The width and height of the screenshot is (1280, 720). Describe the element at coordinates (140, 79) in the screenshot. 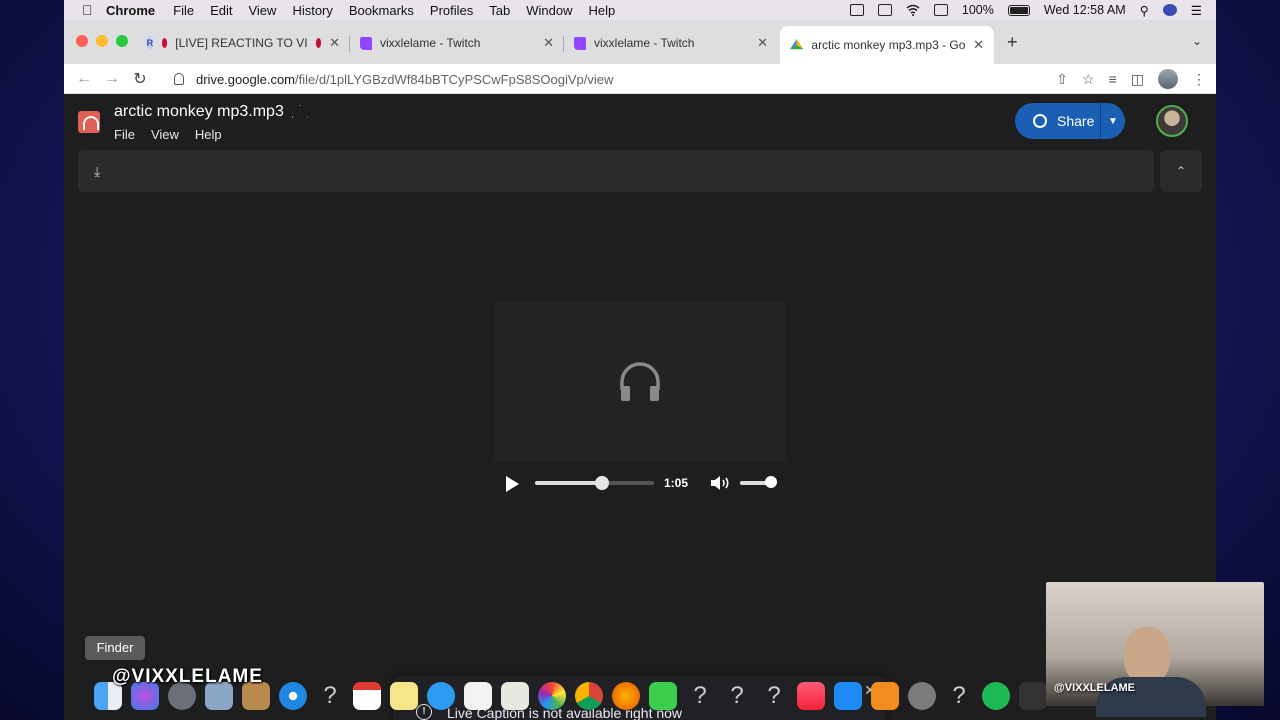

I see `reload-icon: ↻` at that location.